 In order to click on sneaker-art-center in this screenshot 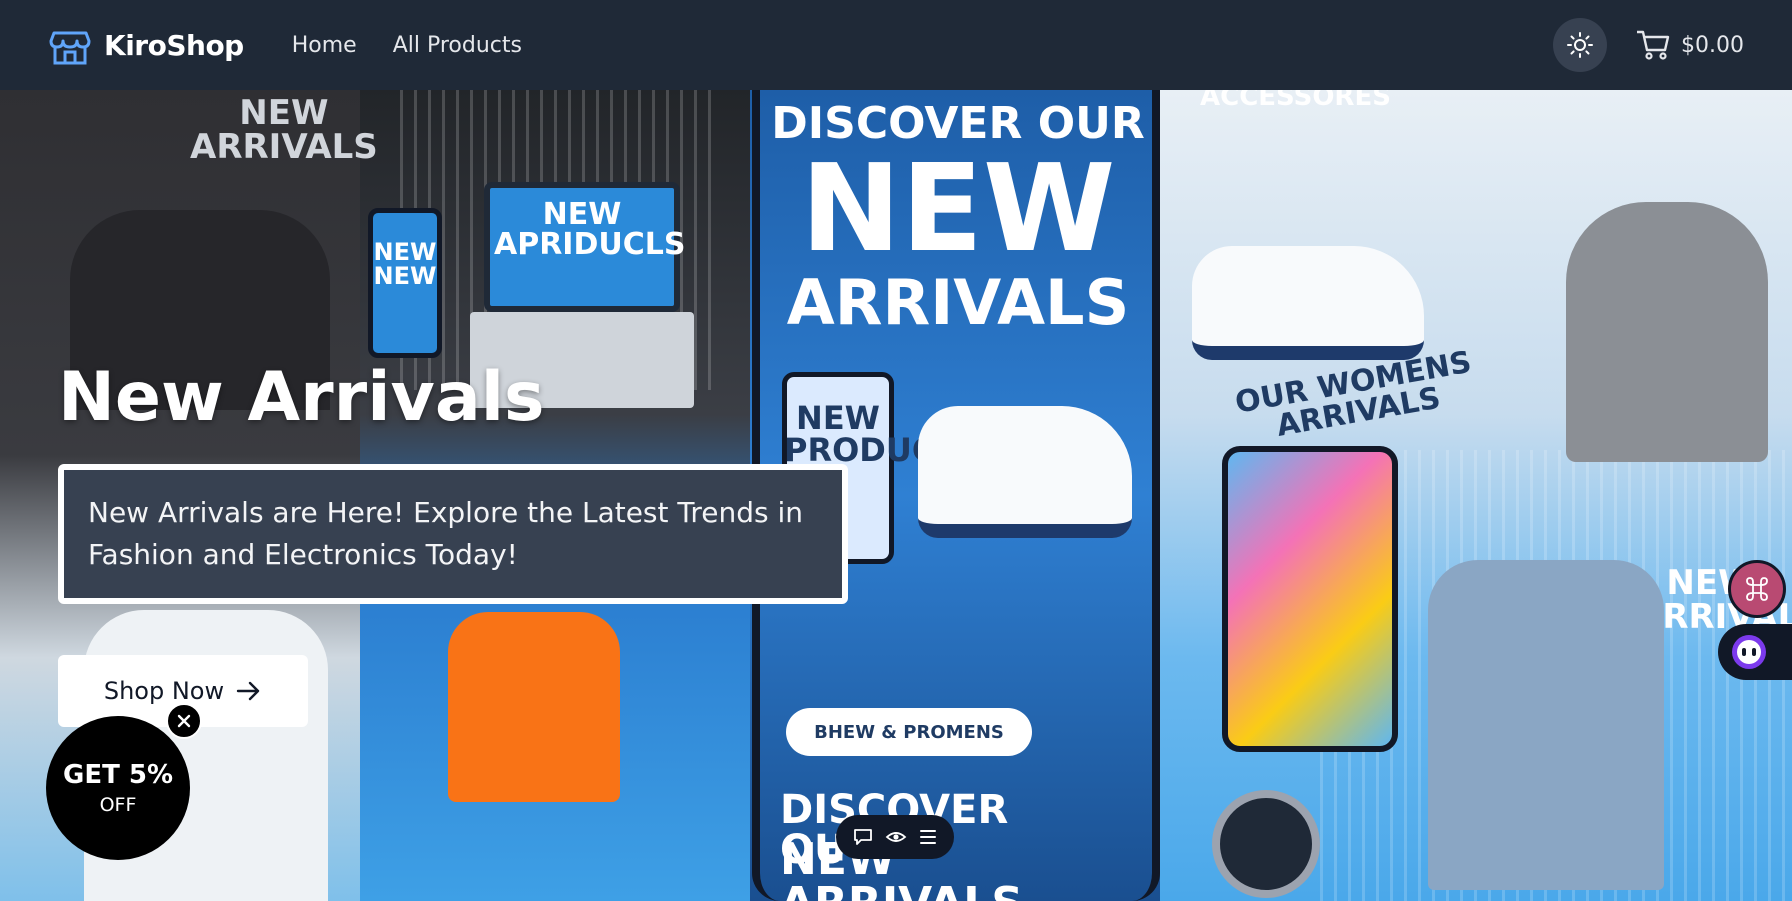, I will do `click(1025, 472)`.